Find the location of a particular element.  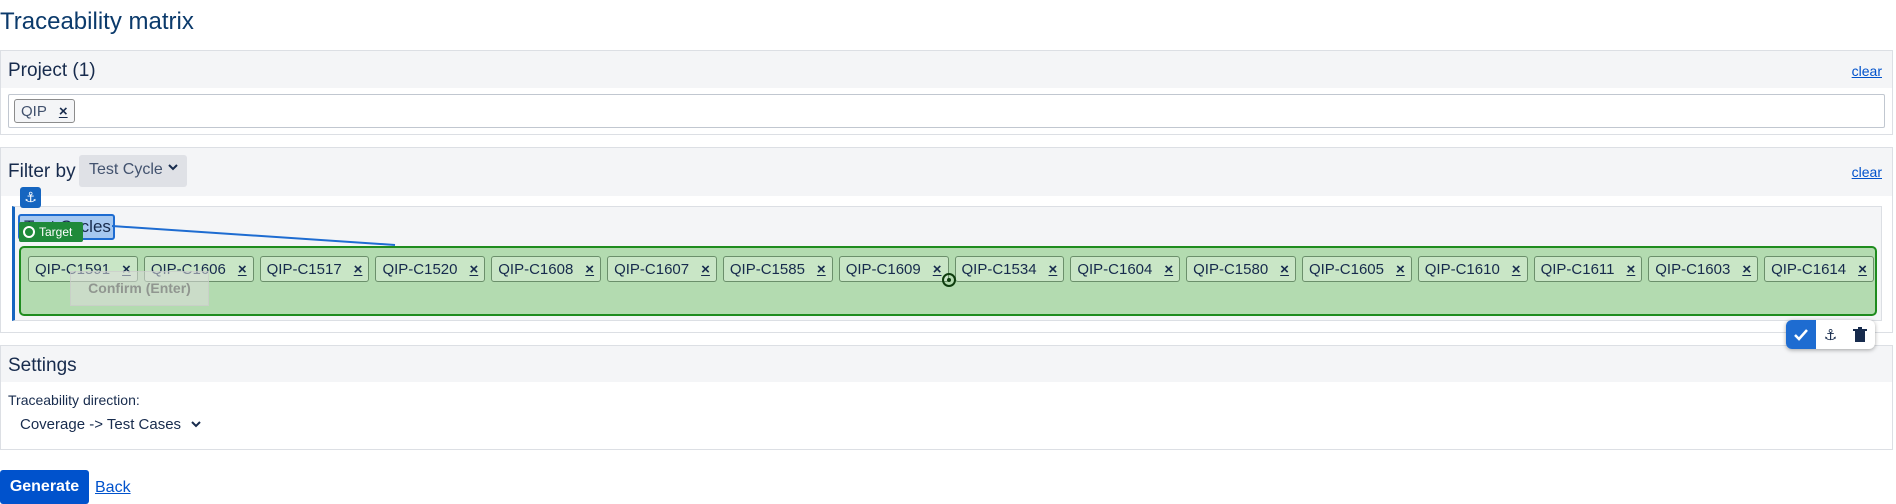

settings-panel-title: Settings is located at coordinates (42, 365).